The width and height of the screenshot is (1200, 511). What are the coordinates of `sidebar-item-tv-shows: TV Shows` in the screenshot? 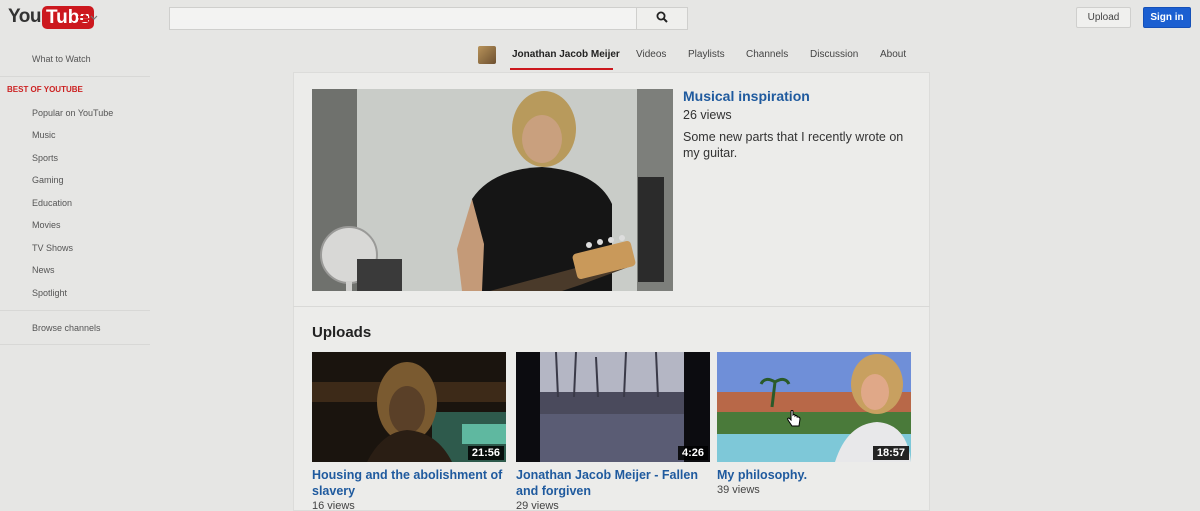 It's located at (52, 248).